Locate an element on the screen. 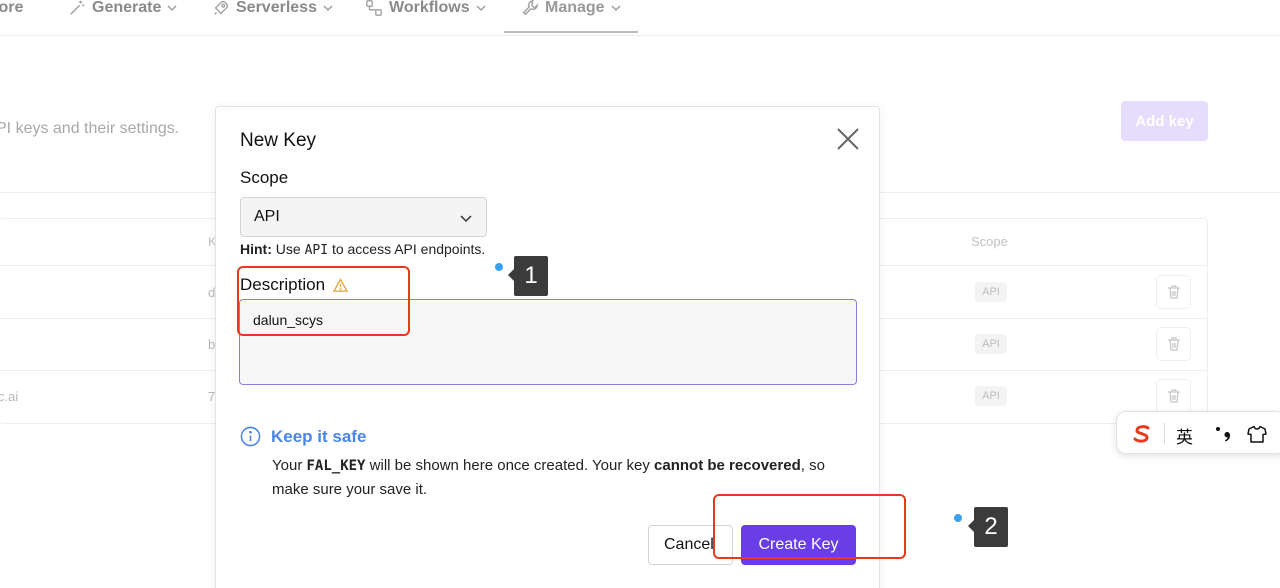 Image resolution: width=1280 pixels, height=588 pixels. ime-language-toggle: 英 is located at coordinates (1184, 435).